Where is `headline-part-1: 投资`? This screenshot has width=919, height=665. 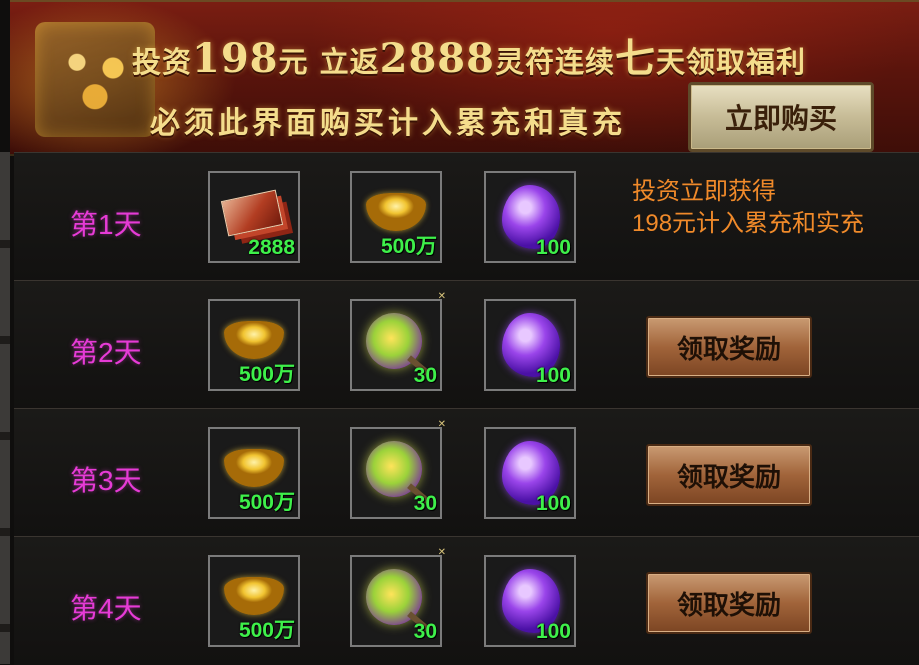
headline-part-1: 投资 is located at coordinates (162, 62).